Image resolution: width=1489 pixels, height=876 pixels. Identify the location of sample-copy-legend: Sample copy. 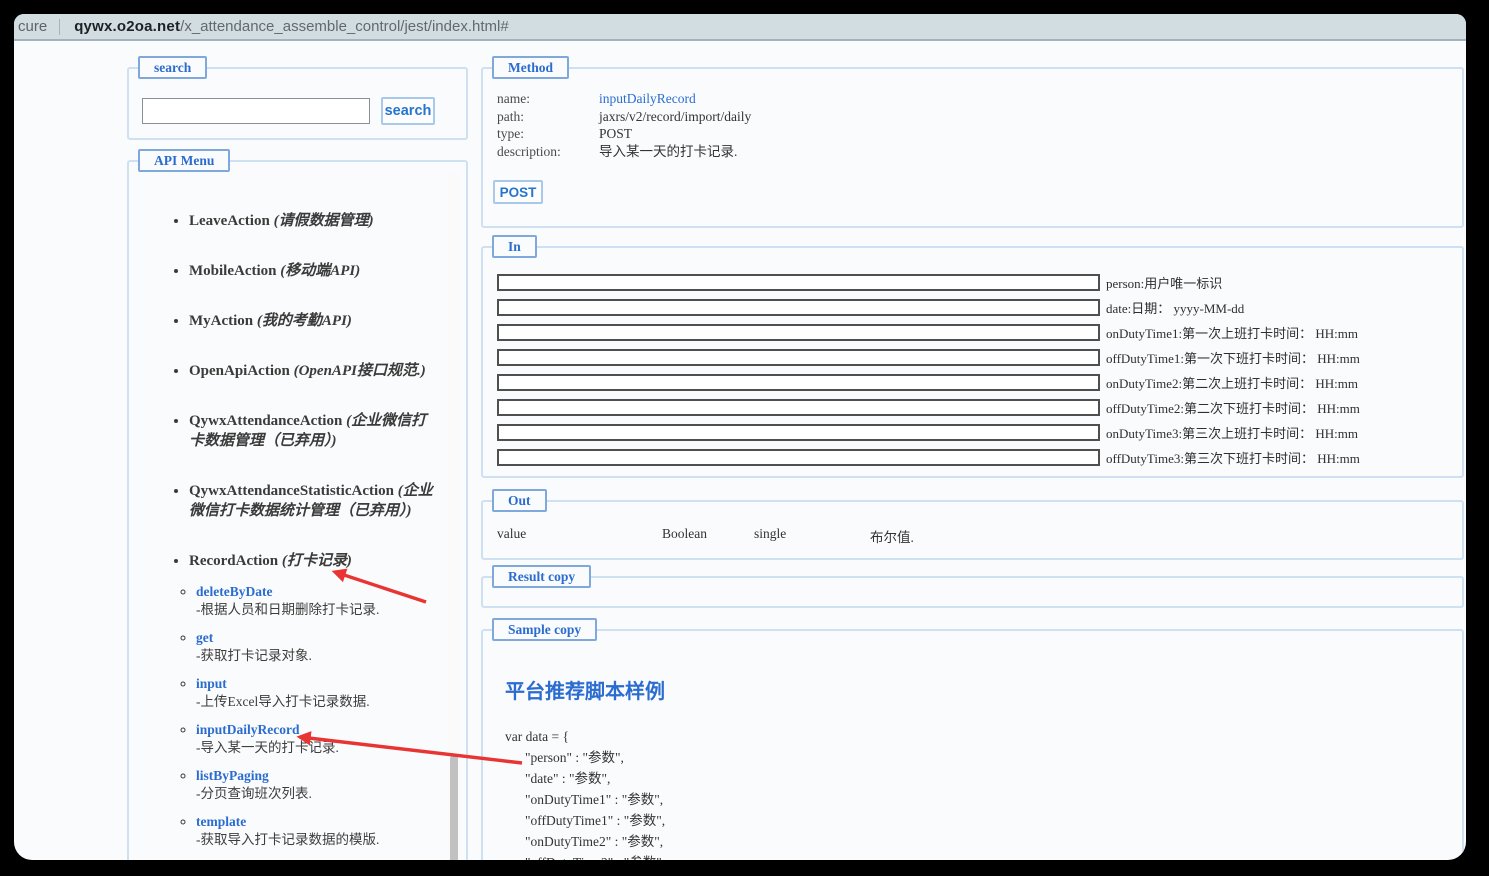
(545, 629).